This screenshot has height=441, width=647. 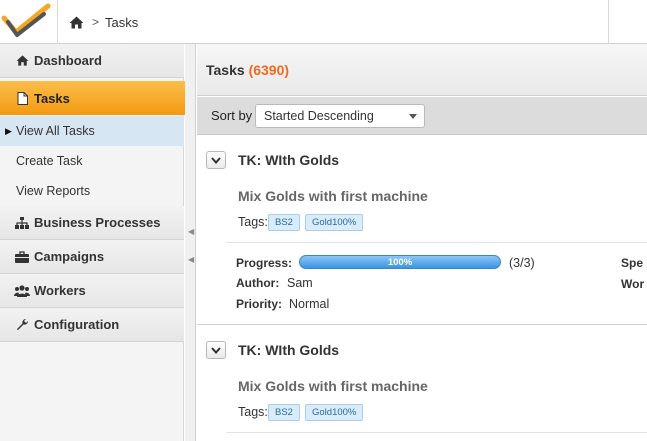 What do you see at coordinates (22, 291) in the screenshot?
I see `users-icon` at bounding box center [22, 291].